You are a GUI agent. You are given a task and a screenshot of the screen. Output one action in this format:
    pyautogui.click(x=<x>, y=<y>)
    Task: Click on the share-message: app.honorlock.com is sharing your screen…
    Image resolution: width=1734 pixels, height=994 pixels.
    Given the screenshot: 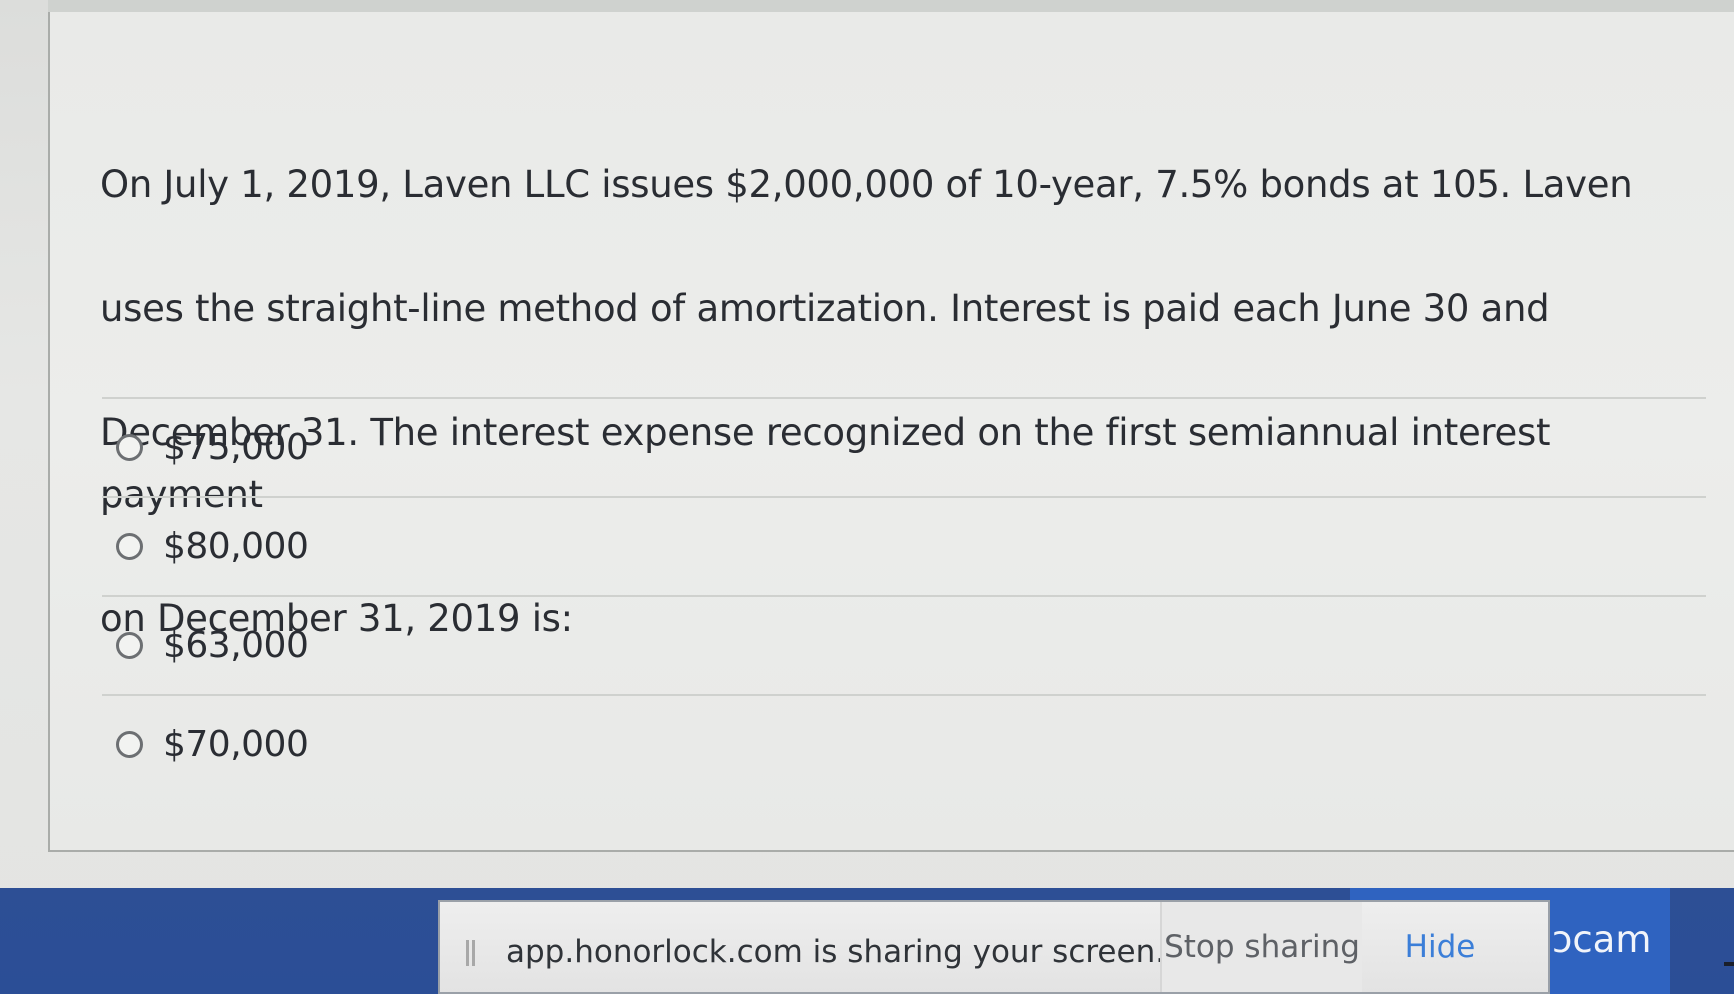 What is the action you would take?
    pyautogui.click(x=836, y=952)
    